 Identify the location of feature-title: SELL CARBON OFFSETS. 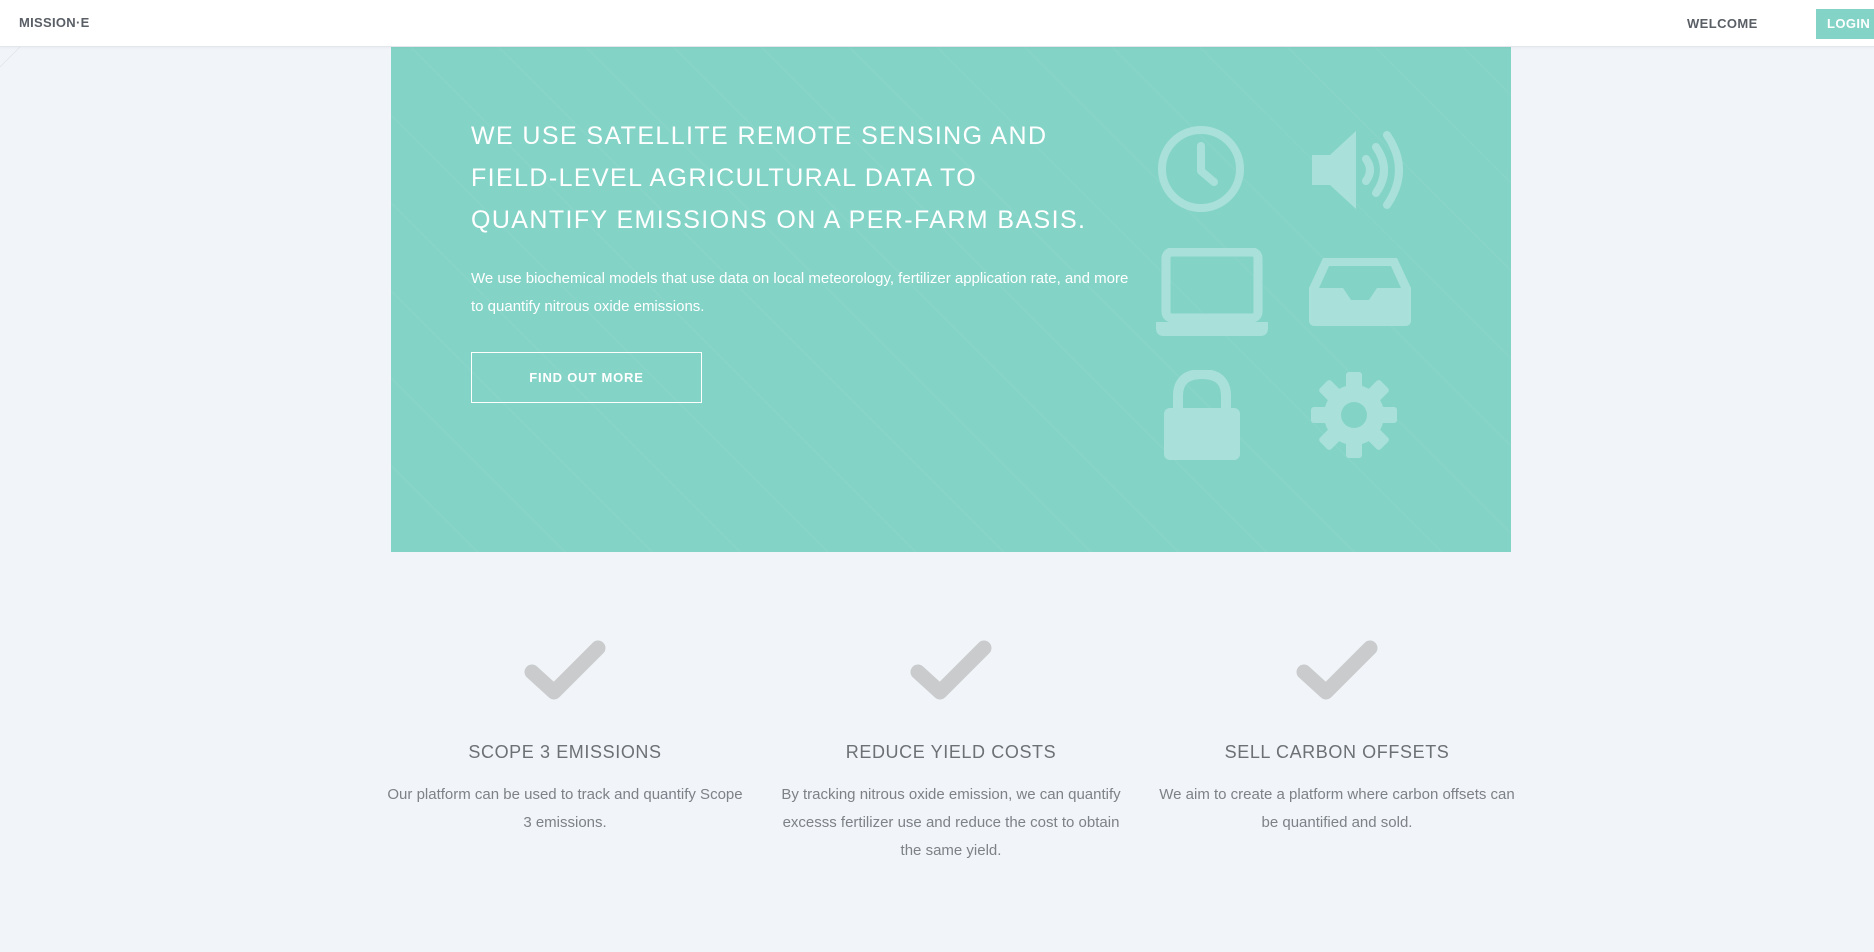
(1337, 752).